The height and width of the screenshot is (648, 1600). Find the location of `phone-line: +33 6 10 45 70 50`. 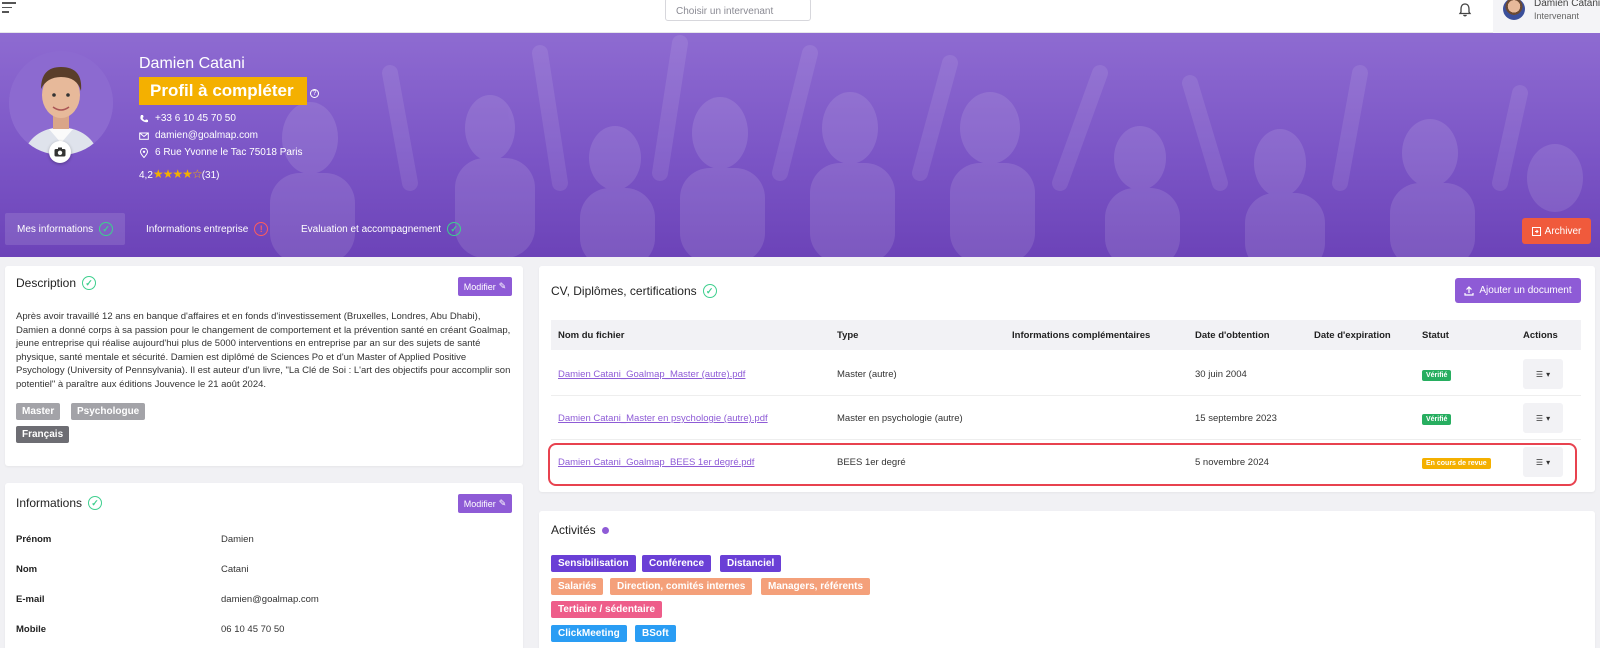

phone-line: +33 6 10 45 70 50 is located at coordinates (187, 118).